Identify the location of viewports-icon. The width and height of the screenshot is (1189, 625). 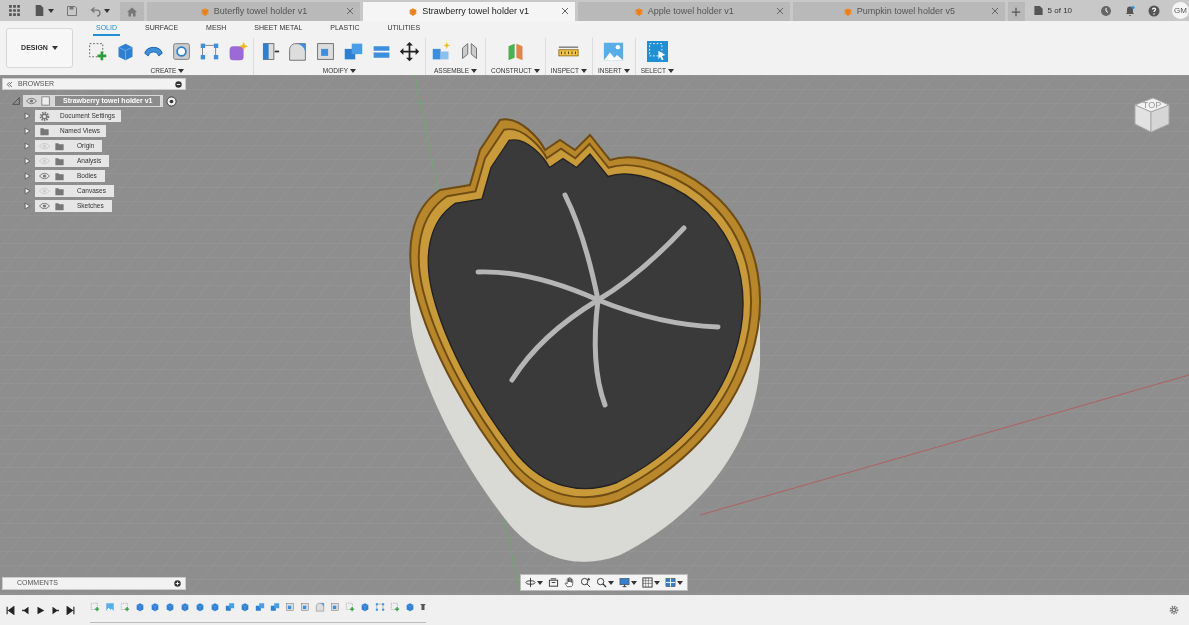
(670, 582).